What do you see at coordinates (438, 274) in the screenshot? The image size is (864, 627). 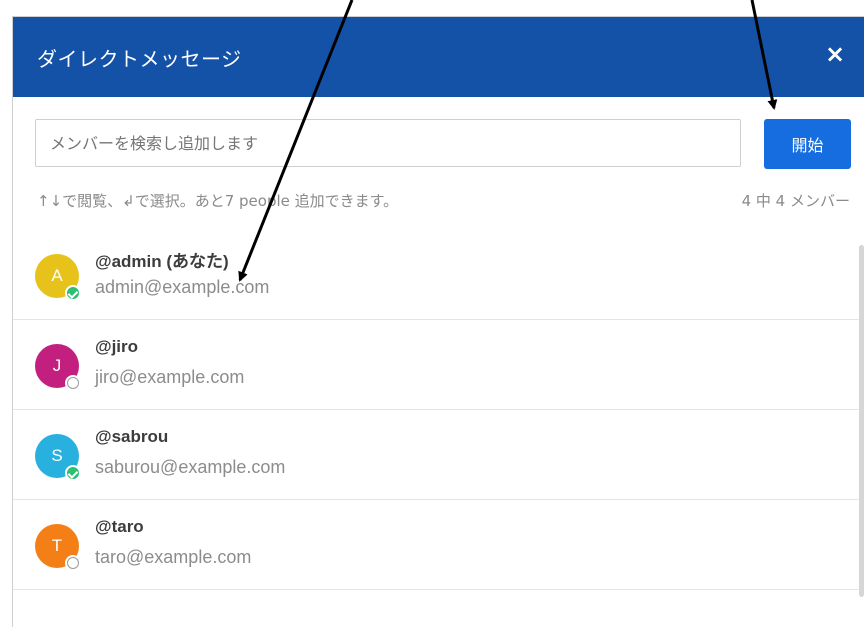 I see `member-row-admin: A @admin (あなた) admin@example.com` at bounding box center [438, 274].